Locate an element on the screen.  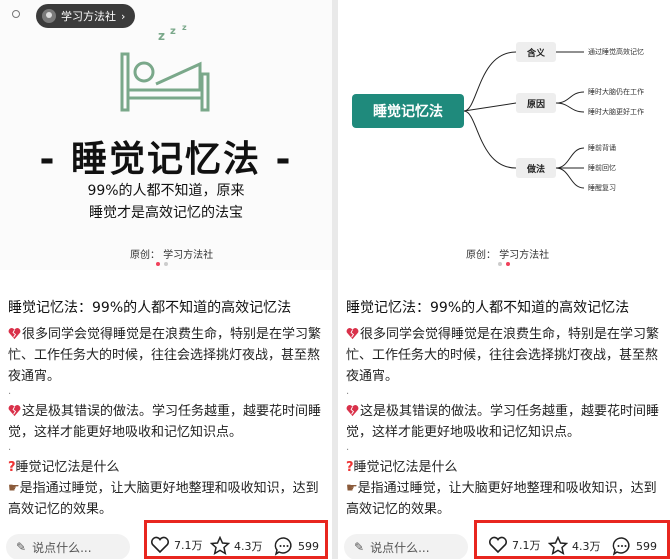
mindmap-leaf: 睡醒复习 is located at coordinates (602, 188).